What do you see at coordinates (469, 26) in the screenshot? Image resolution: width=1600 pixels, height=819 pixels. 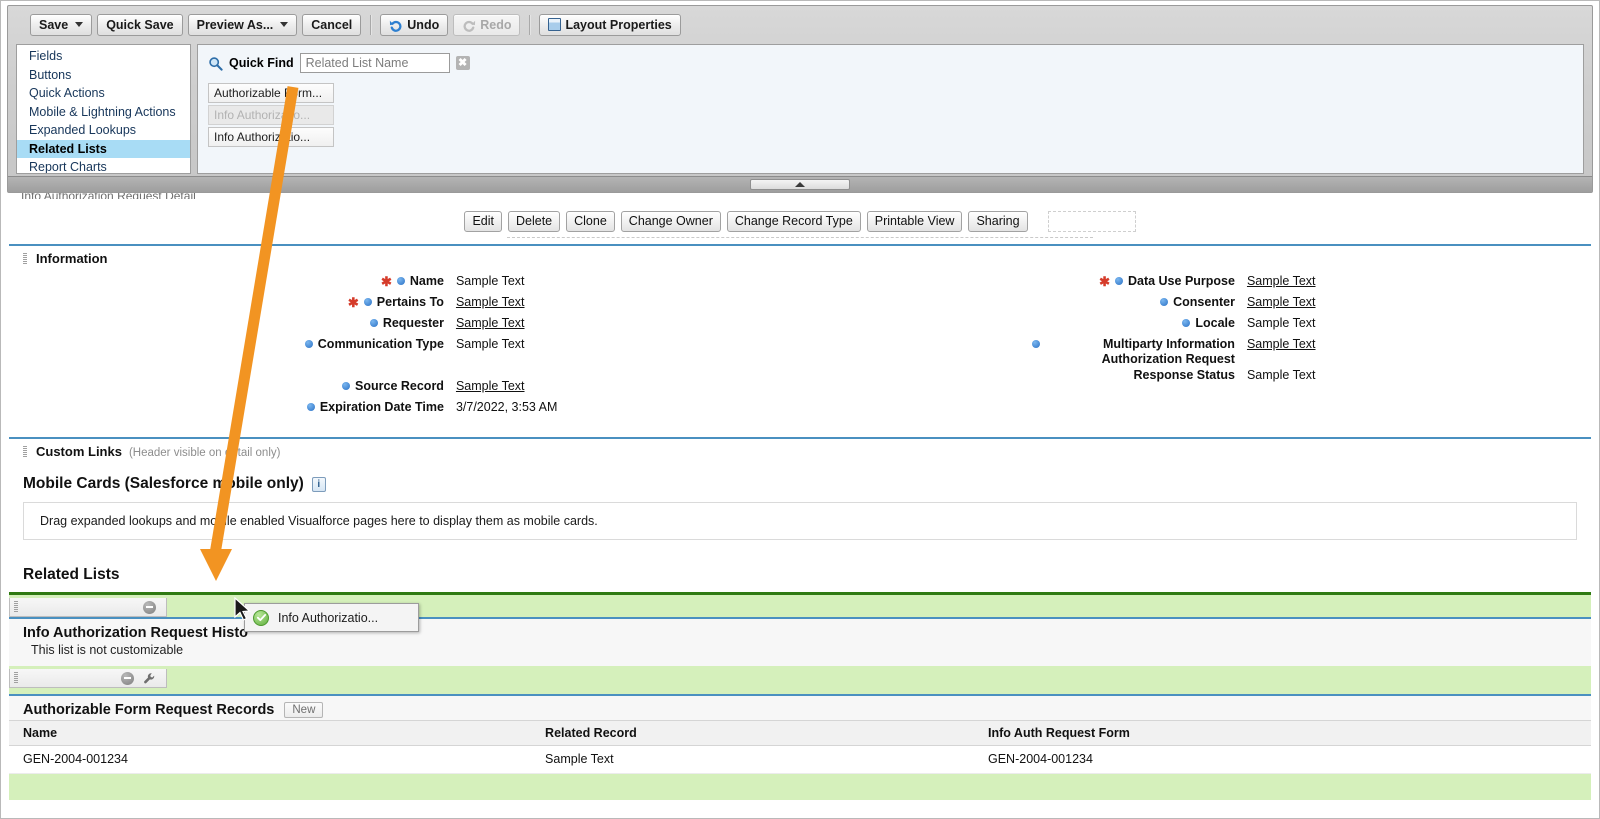 I see `redo-icon` at bounding box center [469, 26].